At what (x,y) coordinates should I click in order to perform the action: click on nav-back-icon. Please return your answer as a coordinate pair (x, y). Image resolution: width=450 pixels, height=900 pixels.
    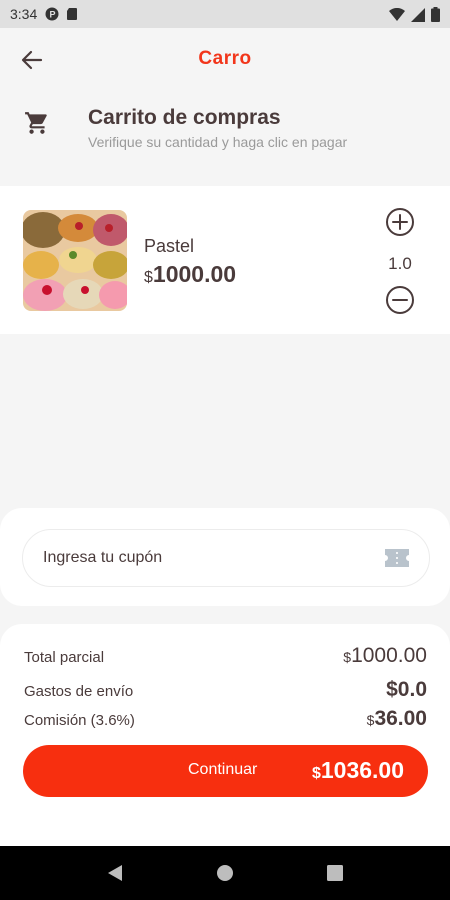
    Looking at the image, I should click on (115, 873).